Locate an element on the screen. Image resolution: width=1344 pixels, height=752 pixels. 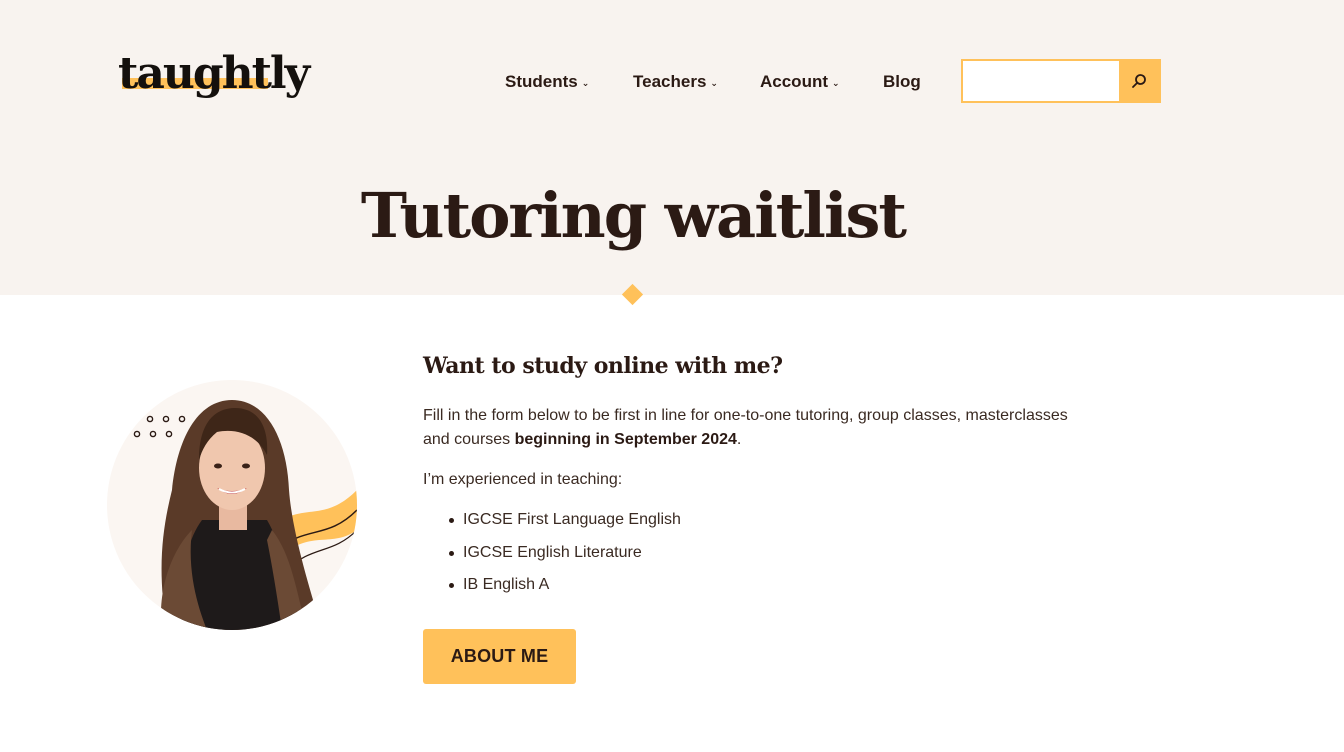
section-heading: Want to study online with me? is located at coordinates (603, 366).